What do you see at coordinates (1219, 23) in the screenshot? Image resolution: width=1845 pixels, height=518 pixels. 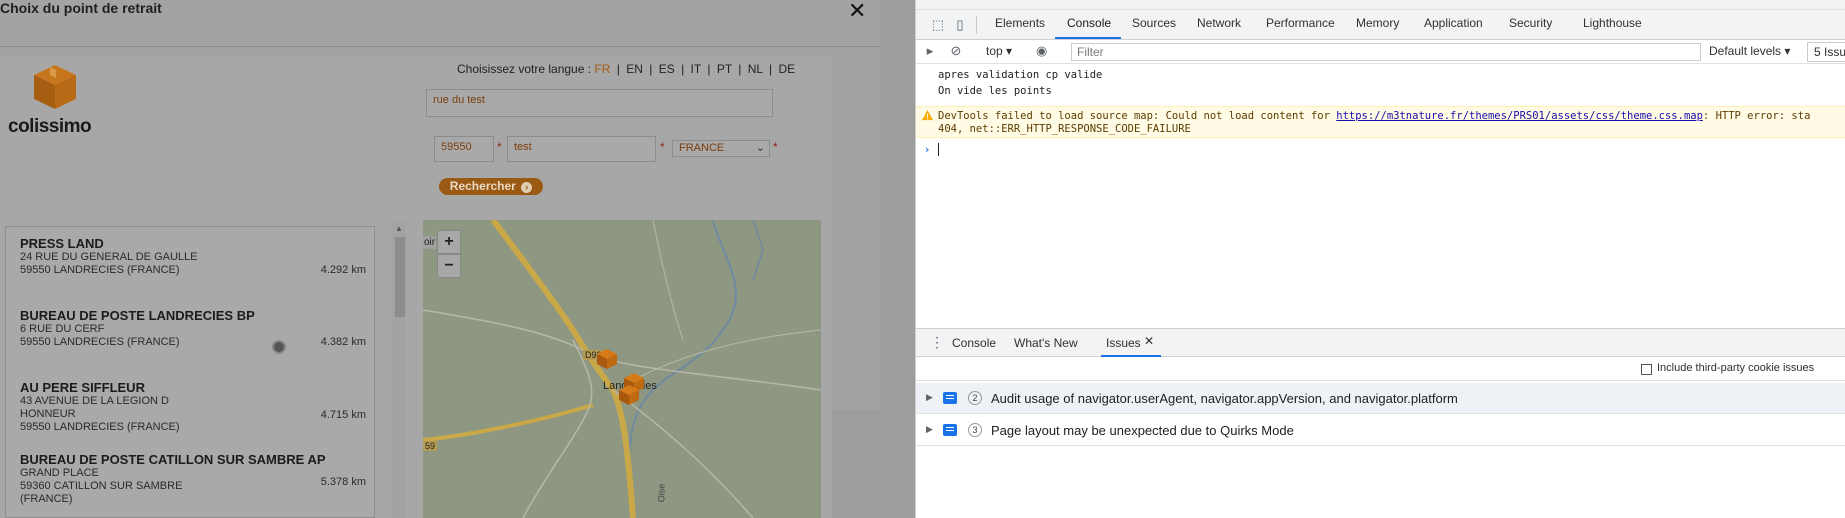 I see `tab-network: Network` at bounding box center [1219, 23].